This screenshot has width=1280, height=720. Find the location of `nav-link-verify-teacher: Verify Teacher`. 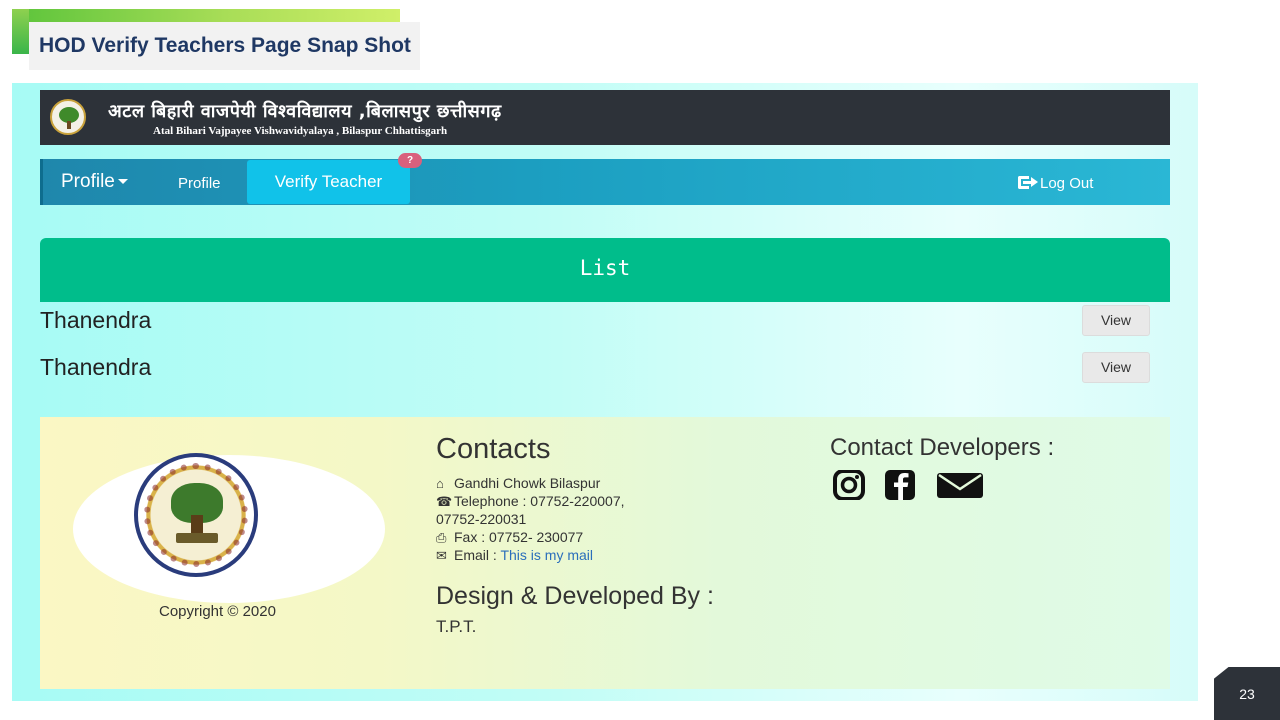

nav-link-verify-teacher: Verify Teacher is located at coordinates (328, 182).